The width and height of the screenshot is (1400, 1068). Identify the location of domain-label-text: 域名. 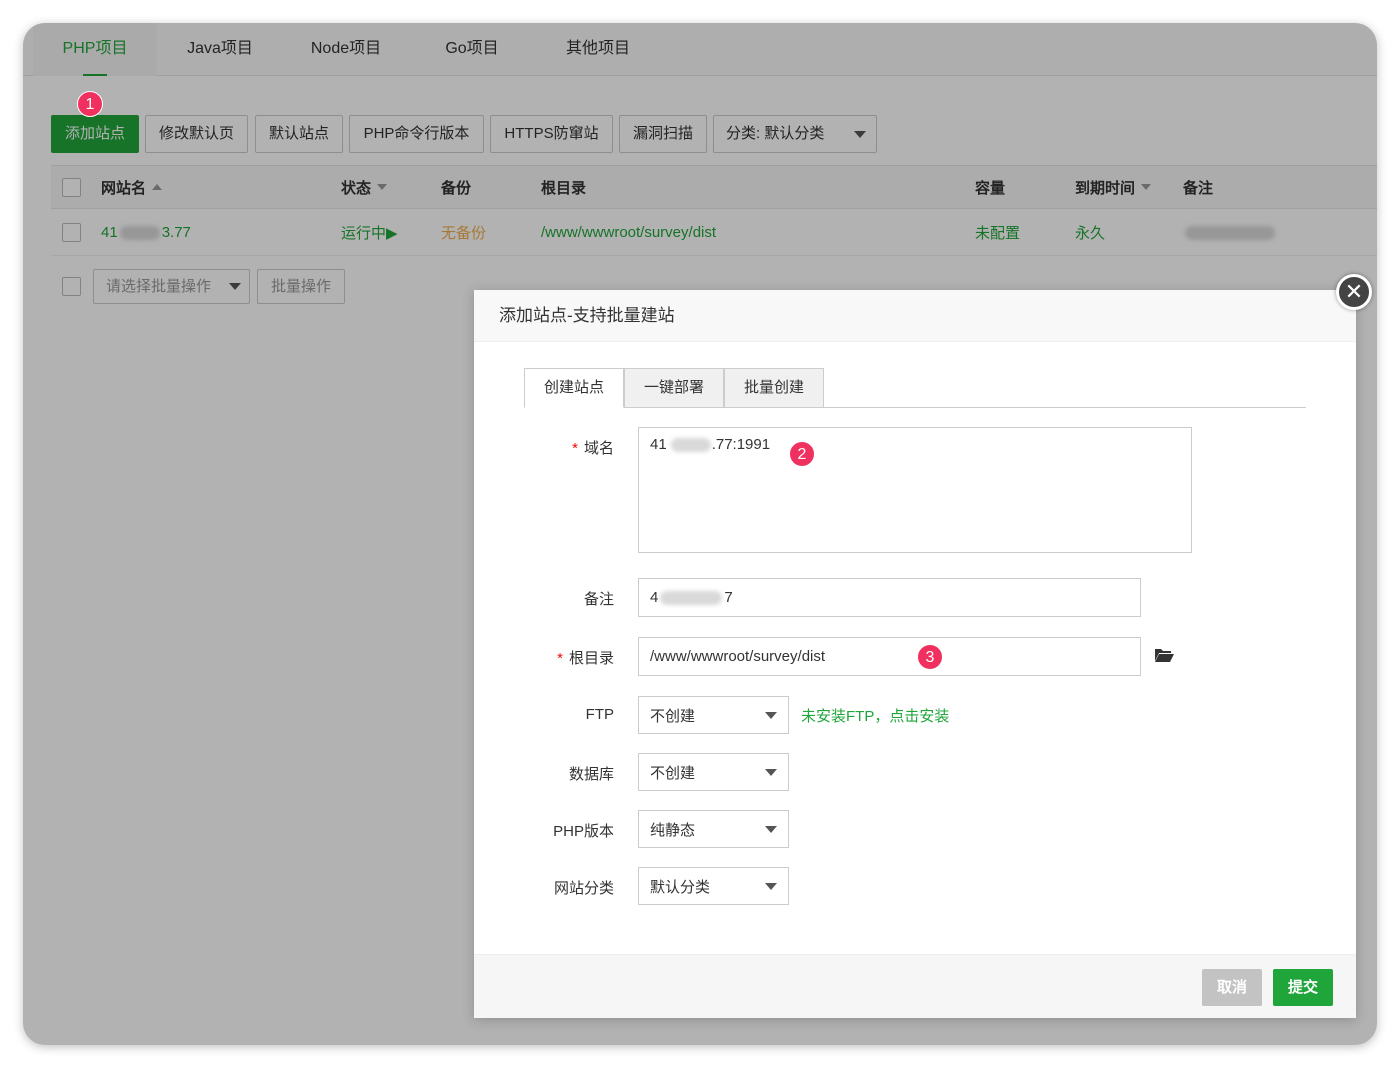
(598, 448).